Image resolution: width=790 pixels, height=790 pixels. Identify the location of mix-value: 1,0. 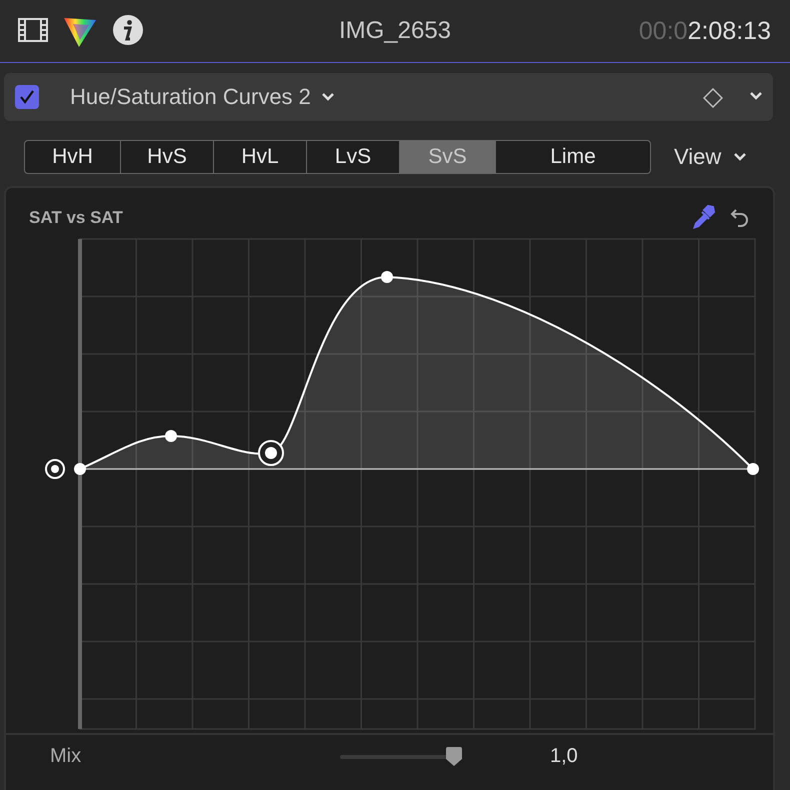
(564, 756).